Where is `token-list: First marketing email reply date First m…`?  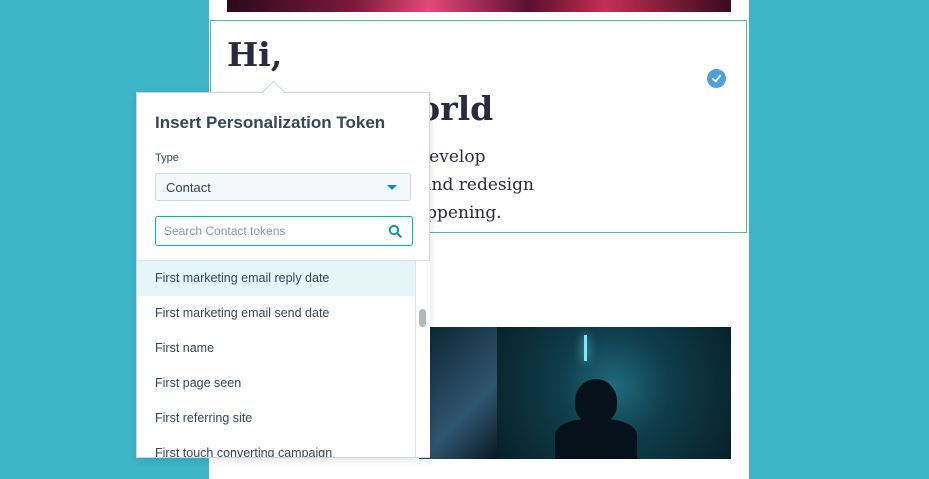 token-list: First marketing email reply date First m… is located at coordinates (276, 359).